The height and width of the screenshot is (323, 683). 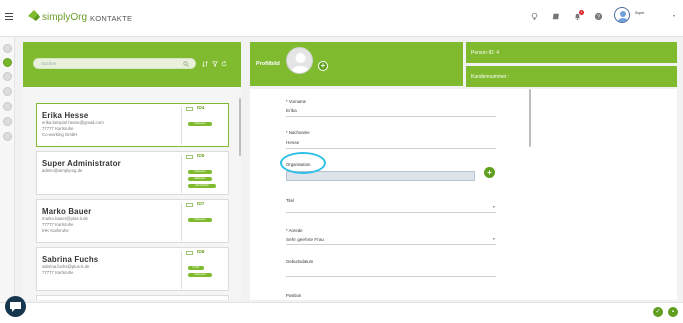 What do you see at coordinates (7, 121) in the screenshot?
I see `rail-documents-icon` at bounding box center [7, 121].